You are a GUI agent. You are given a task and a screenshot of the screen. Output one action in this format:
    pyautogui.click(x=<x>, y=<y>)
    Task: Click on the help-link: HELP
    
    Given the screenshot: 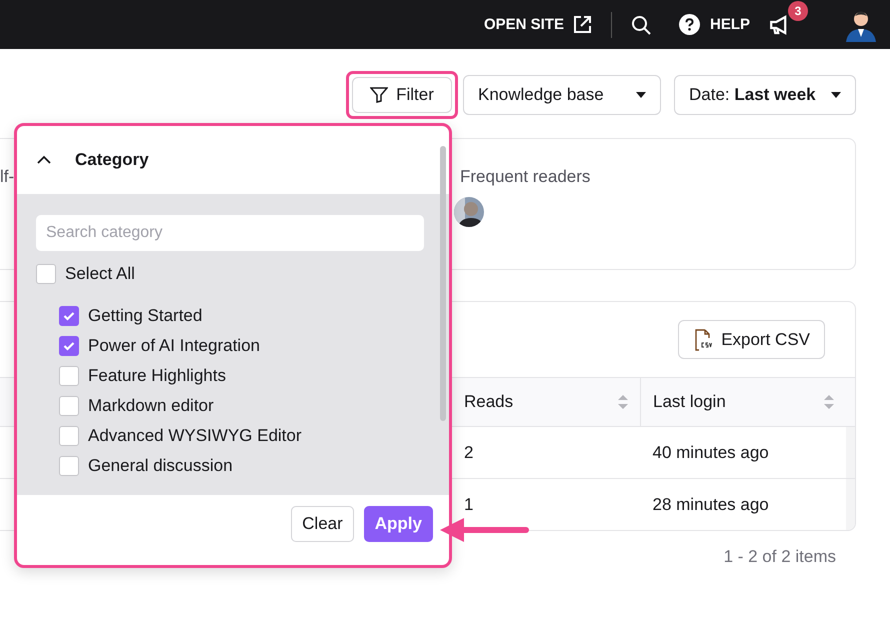 What is the action you would take?
    pyautogui.click(x=730, y=24)
    